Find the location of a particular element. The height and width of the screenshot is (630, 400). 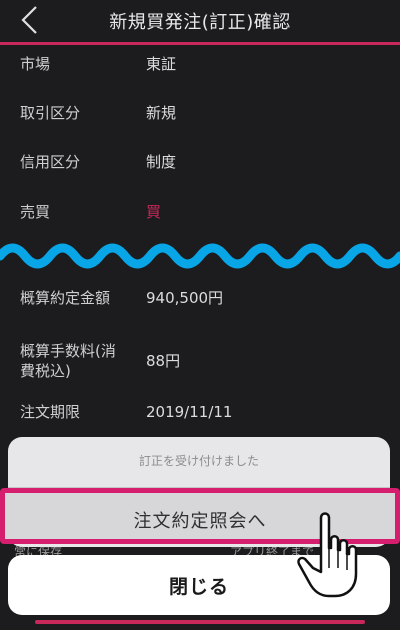

row-value: 88円 is located at coordinates (163, 361).